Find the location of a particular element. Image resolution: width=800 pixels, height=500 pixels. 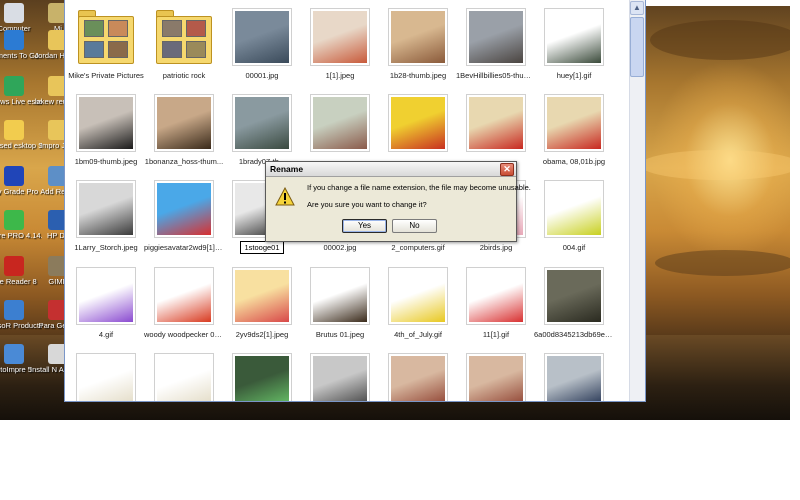

file-name-label: 4.gif is located at coordinates (106, 334).